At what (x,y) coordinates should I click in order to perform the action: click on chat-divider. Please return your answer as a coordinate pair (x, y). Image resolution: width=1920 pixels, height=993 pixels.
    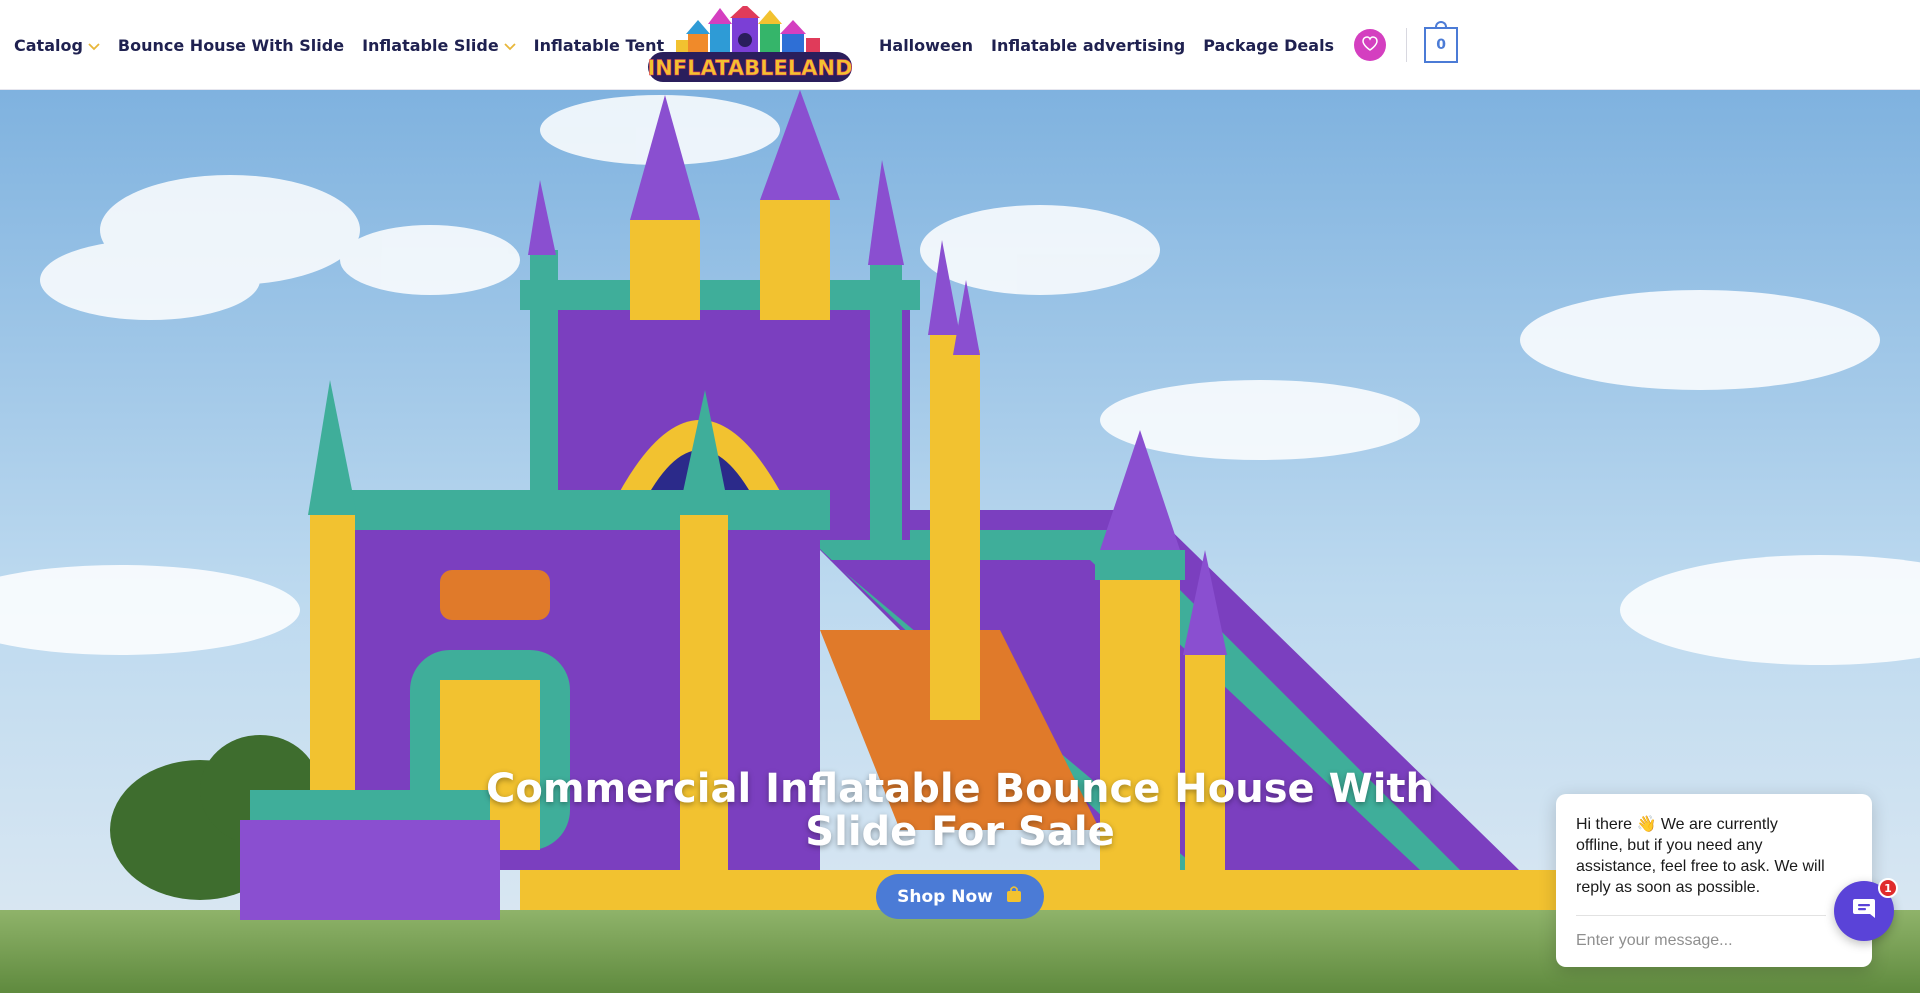
    Looking at the image, I should click on (1701, 915).